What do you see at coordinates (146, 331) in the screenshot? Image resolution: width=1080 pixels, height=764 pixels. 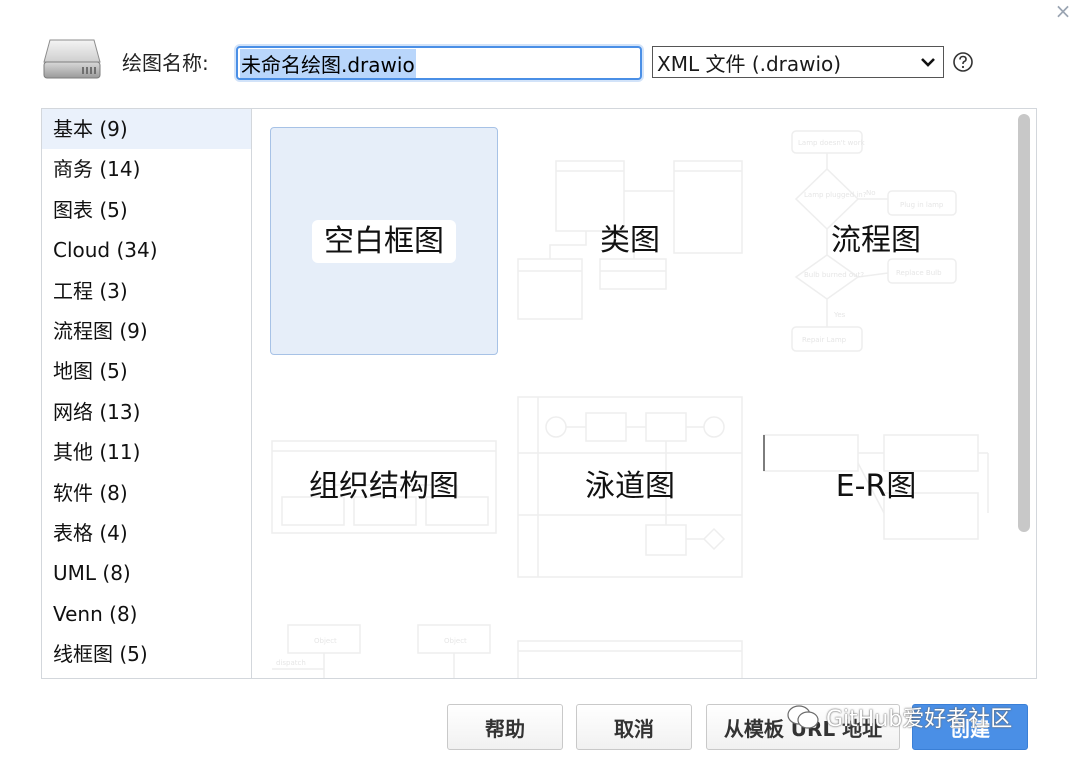 I see `category-item-flowchart: 流程图 (9)` at bounding box center [146, 331].